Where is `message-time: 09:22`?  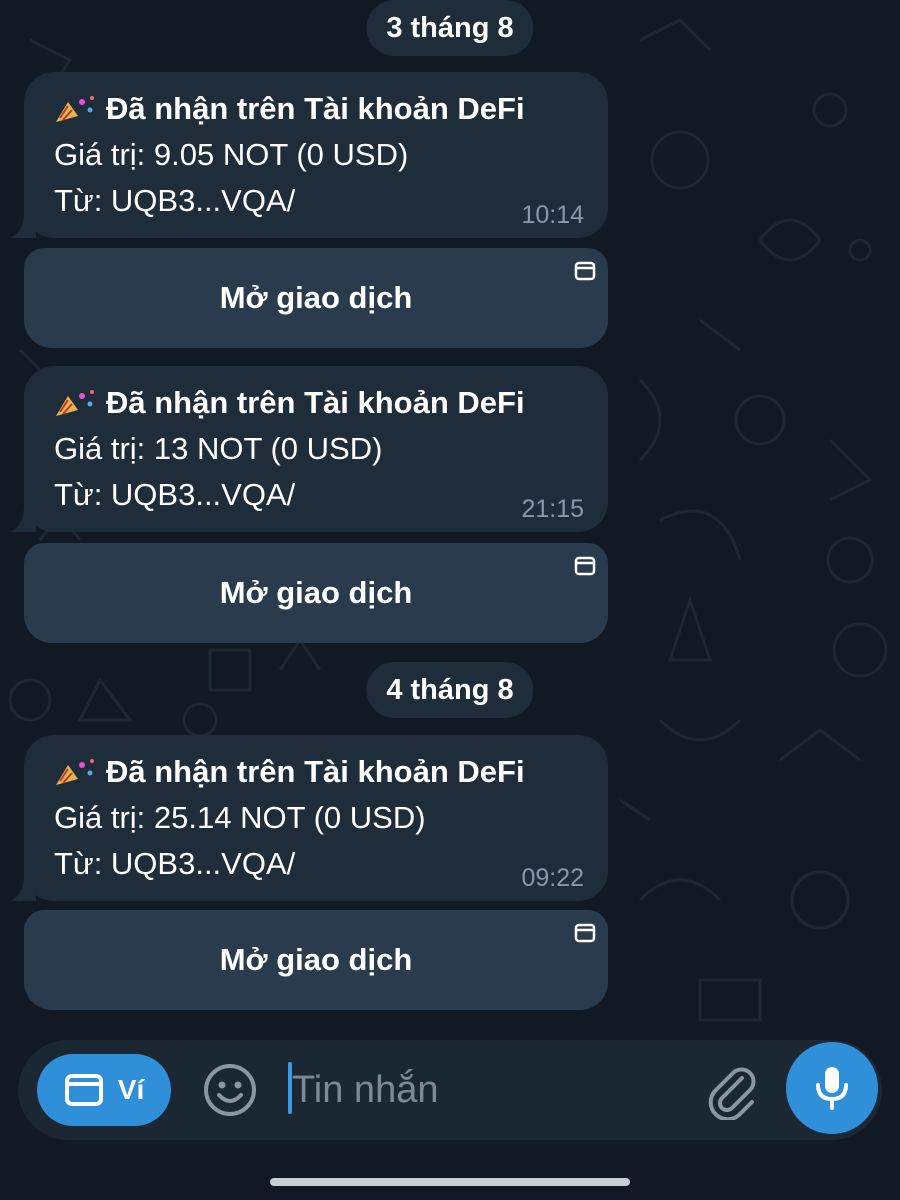 message-time: 09:22 is located at coordinates (552, 878).